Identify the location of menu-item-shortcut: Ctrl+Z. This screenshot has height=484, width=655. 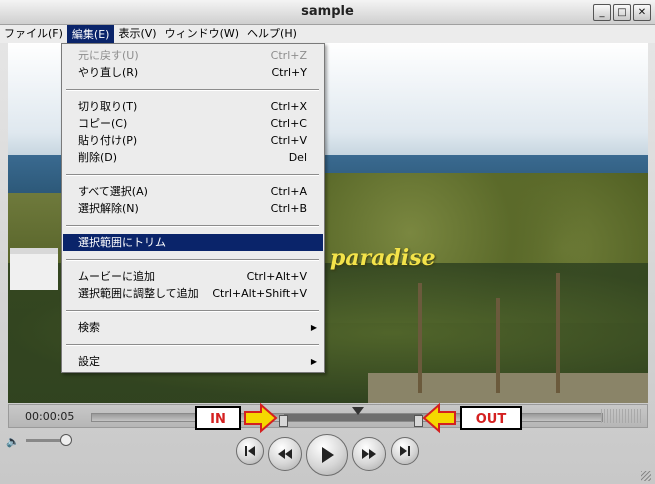
(288, 55).